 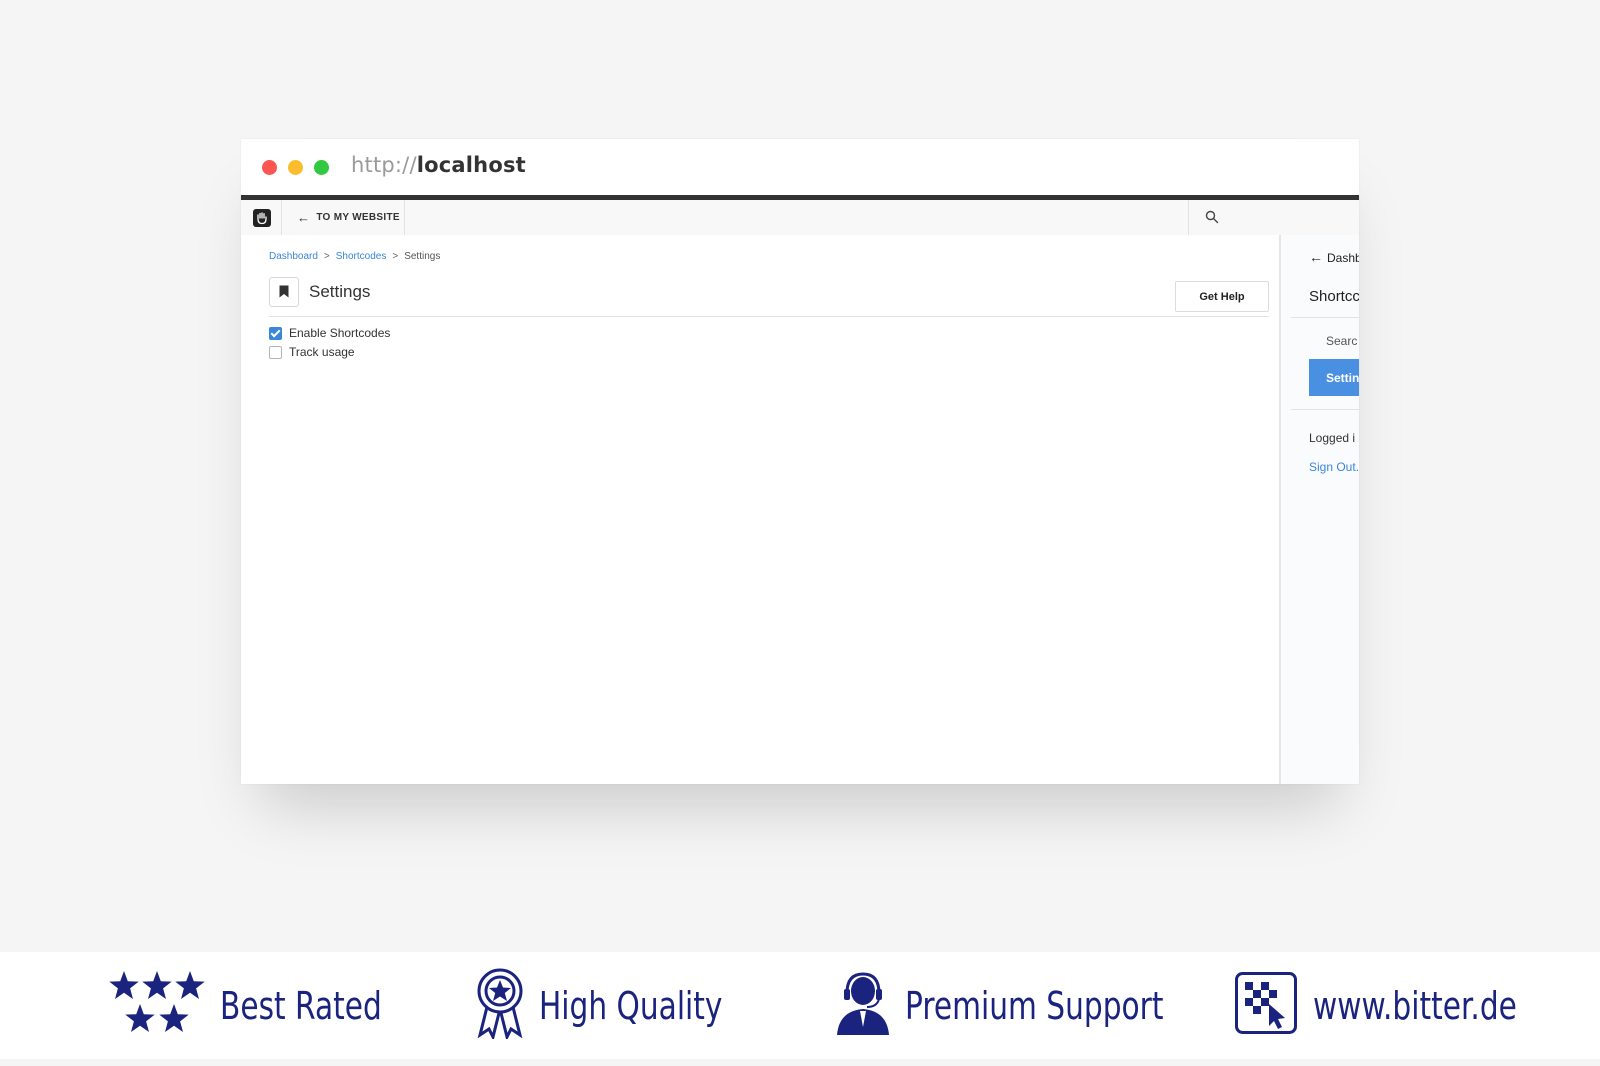 What do you see at coordinates (293, 256) in the screenshot?
I see `breadcrumb-dashboard: Dashboard` at bounding box center [293, 256].